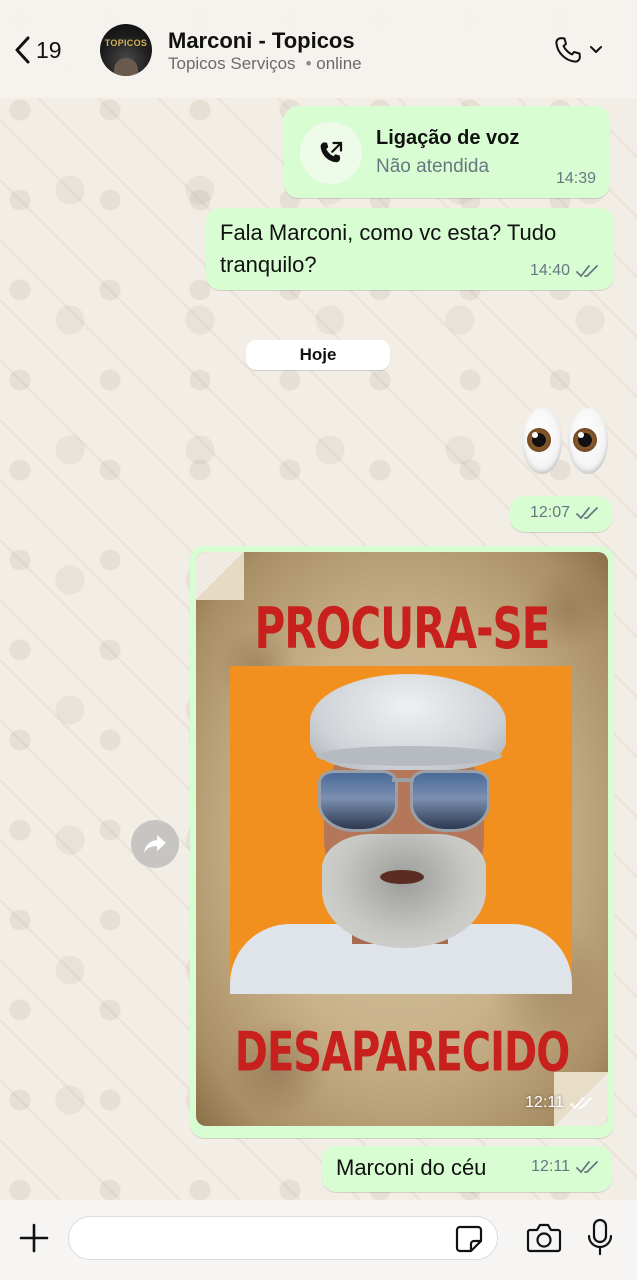 This screenshot has width=637, height=1280. Describe the element at coordinates (549, 512) in the screenshot. I see `message-time-text: 12:07` at that location.